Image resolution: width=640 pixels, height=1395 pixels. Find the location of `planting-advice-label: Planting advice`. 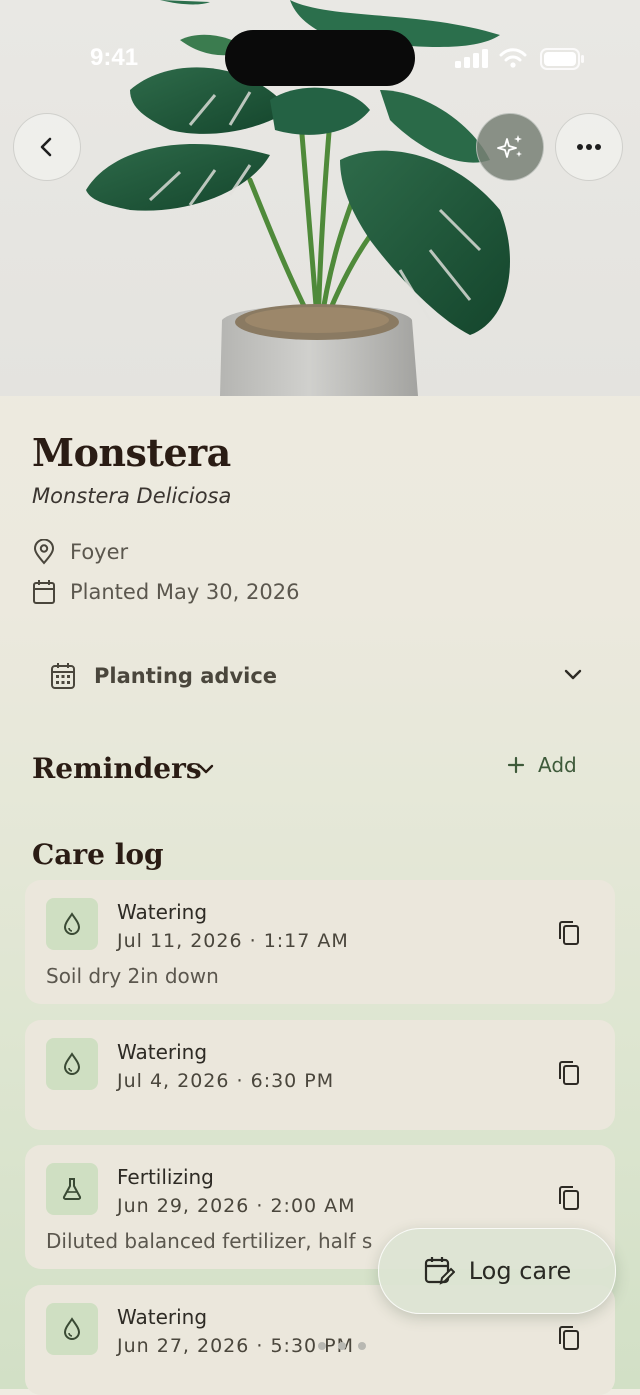

planting-advice-label: Planting advice is located at coordinates (186, 676).